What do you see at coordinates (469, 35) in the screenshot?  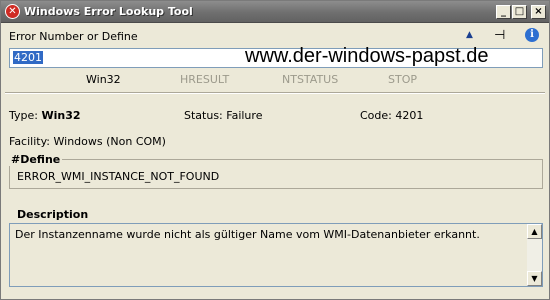 I see `arrow-up-icon: ▲` at bounding box center [469, 35].